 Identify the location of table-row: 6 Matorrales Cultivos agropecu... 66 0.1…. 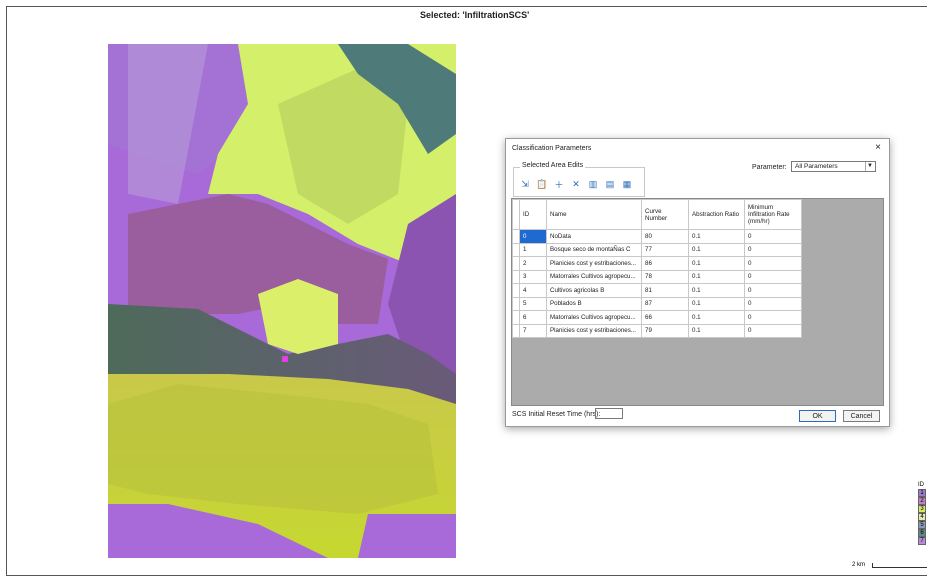
(657, 317).